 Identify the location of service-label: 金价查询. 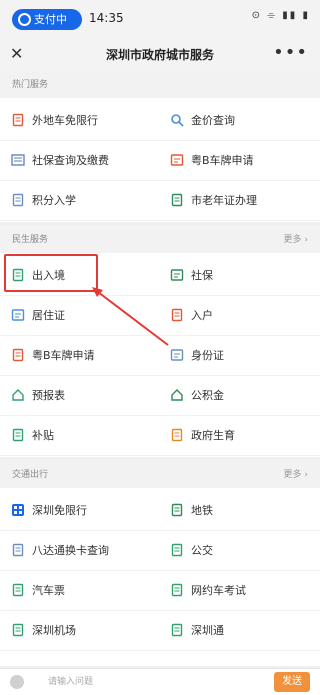
(213, 120).